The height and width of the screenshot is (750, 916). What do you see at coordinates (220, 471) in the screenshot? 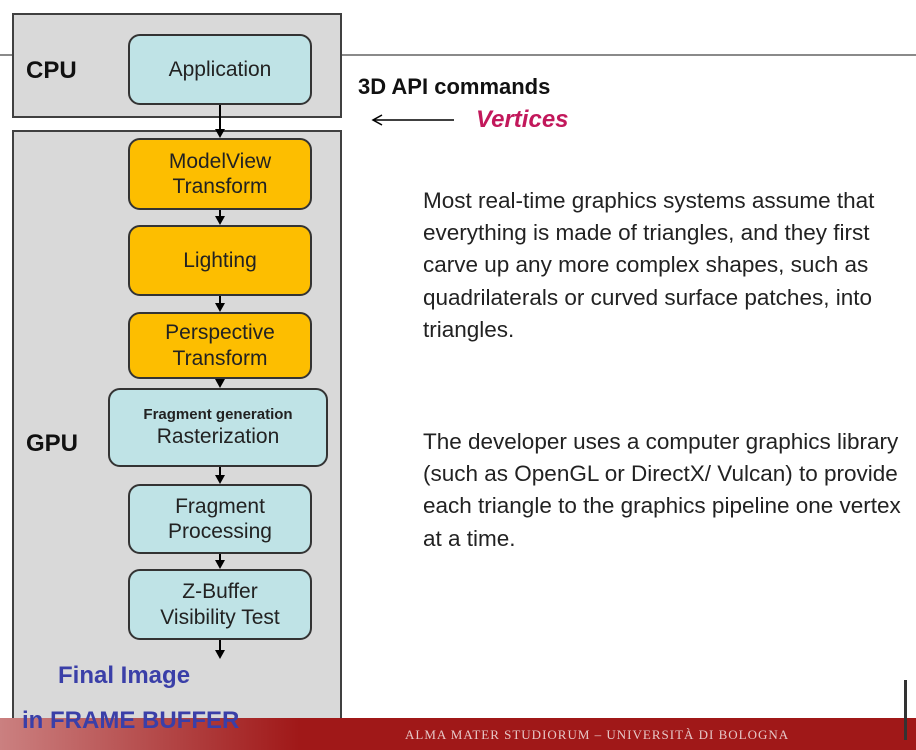
I see `arrow-rasterization-to-fragment` at bounding box center [220, 471].